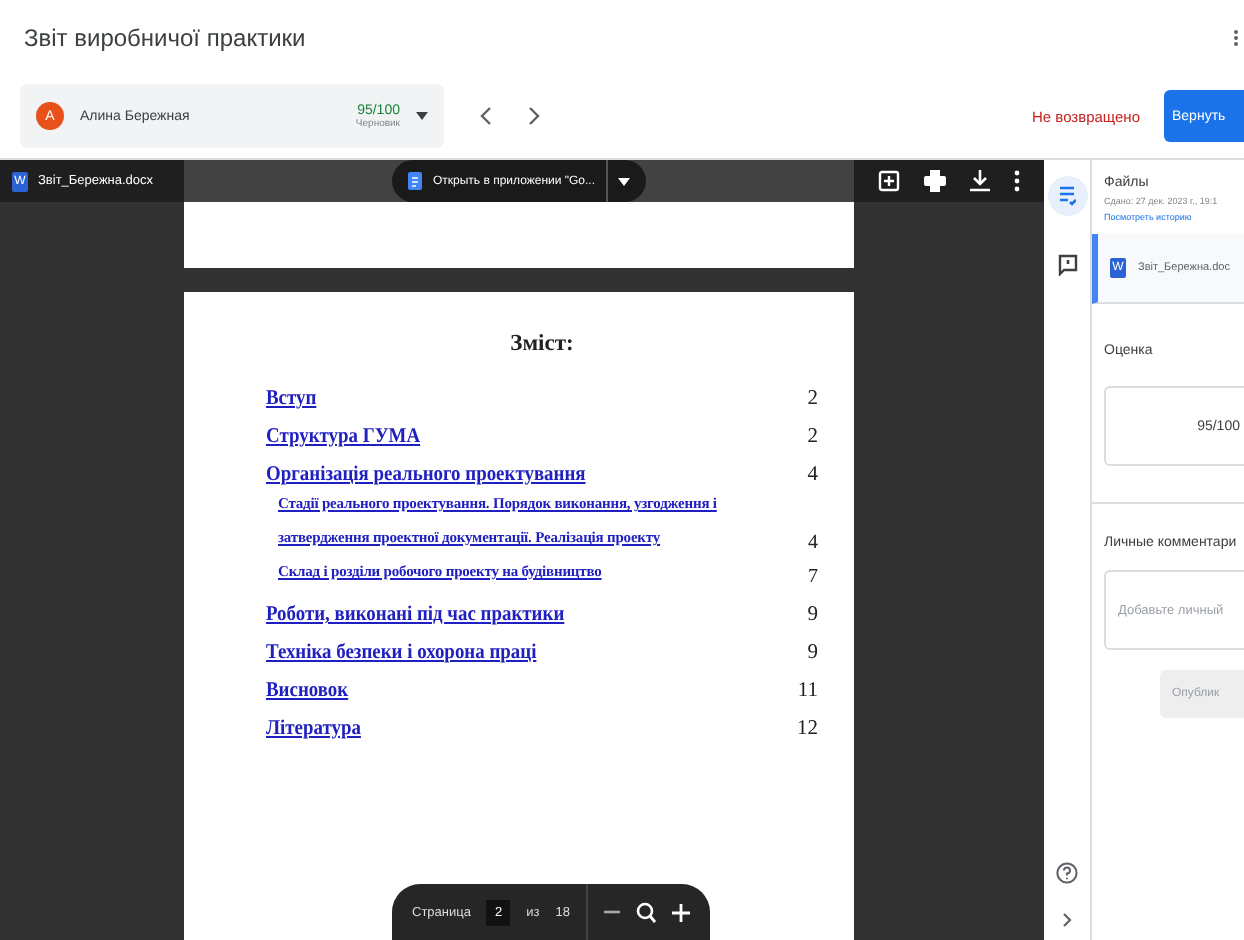 This screenshot has width=1244, height=940. Describe the element at coordinates (426, 475) in the screenshot. I see `toc-link: Організація реального проектування` at that location.